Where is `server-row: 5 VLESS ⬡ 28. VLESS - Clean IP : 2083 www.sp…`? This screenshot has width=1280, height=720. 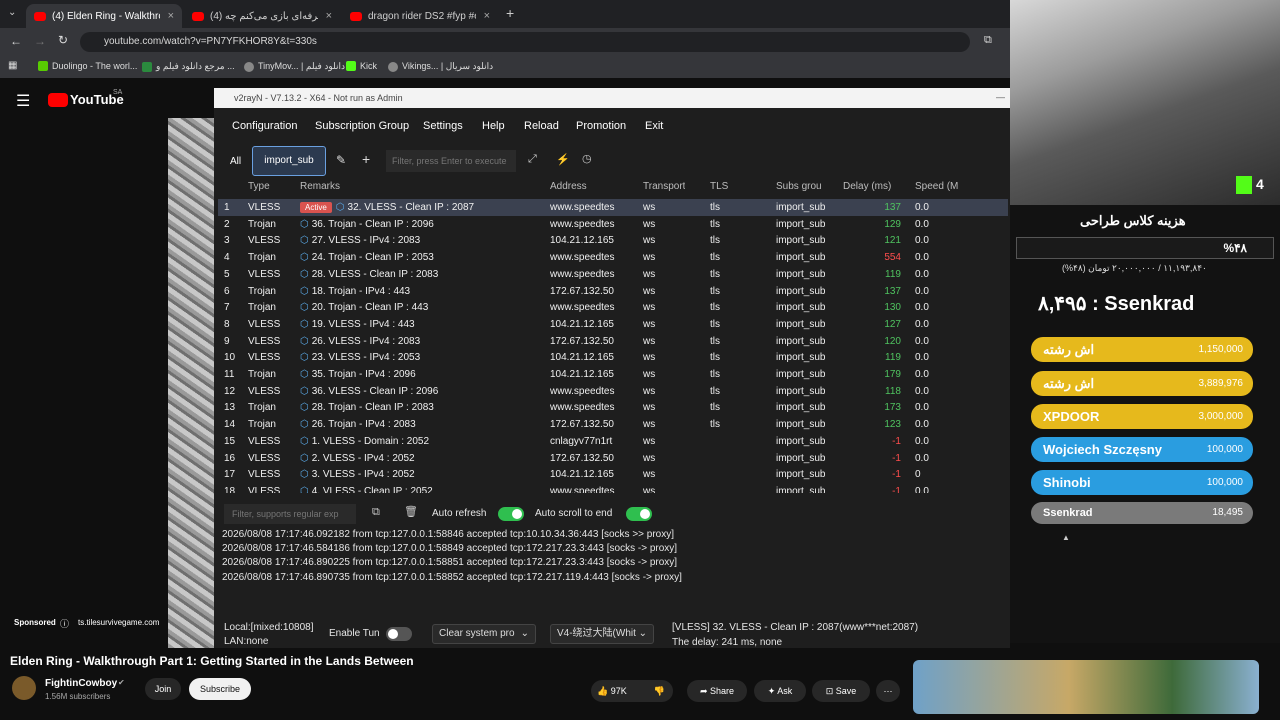 server-row: 5 VLESS ⬡ 28. VLESS - Clean IP : 2083 www.sp… is located at coordinates (613, 274).